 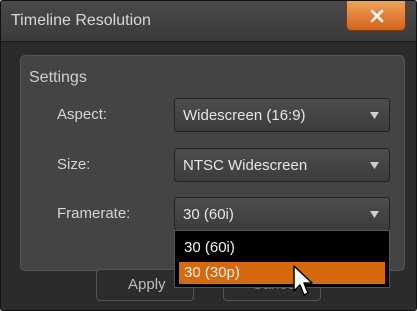 What do you see at coordinates (147, 284) in the screenshot?
I see `apply-label: Apply` at bounding box center [147, 284].